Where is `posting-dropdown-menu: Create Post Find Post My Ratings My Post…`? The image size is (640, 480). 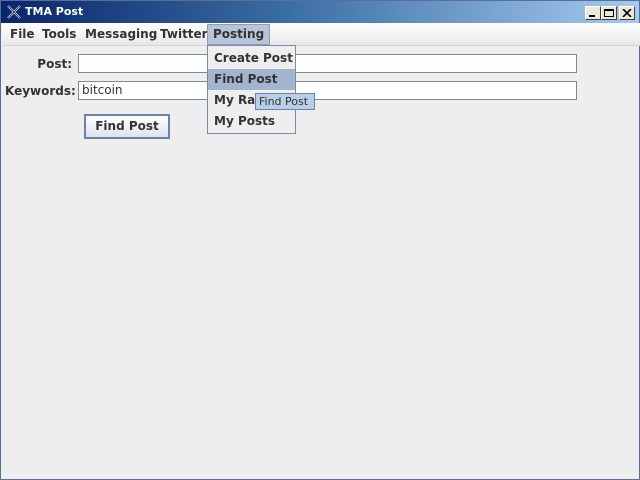 posting-dropdown-menu: Create Post Find Post My Ratings My Post… is located at coordinates (251, 89).